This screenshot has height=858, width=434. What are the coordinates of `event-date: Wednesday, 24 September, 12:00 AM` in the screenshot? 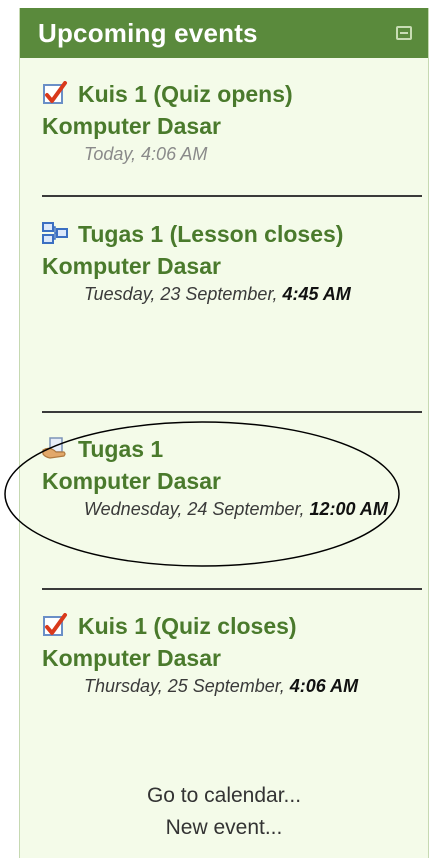 It's located at (227, 509).